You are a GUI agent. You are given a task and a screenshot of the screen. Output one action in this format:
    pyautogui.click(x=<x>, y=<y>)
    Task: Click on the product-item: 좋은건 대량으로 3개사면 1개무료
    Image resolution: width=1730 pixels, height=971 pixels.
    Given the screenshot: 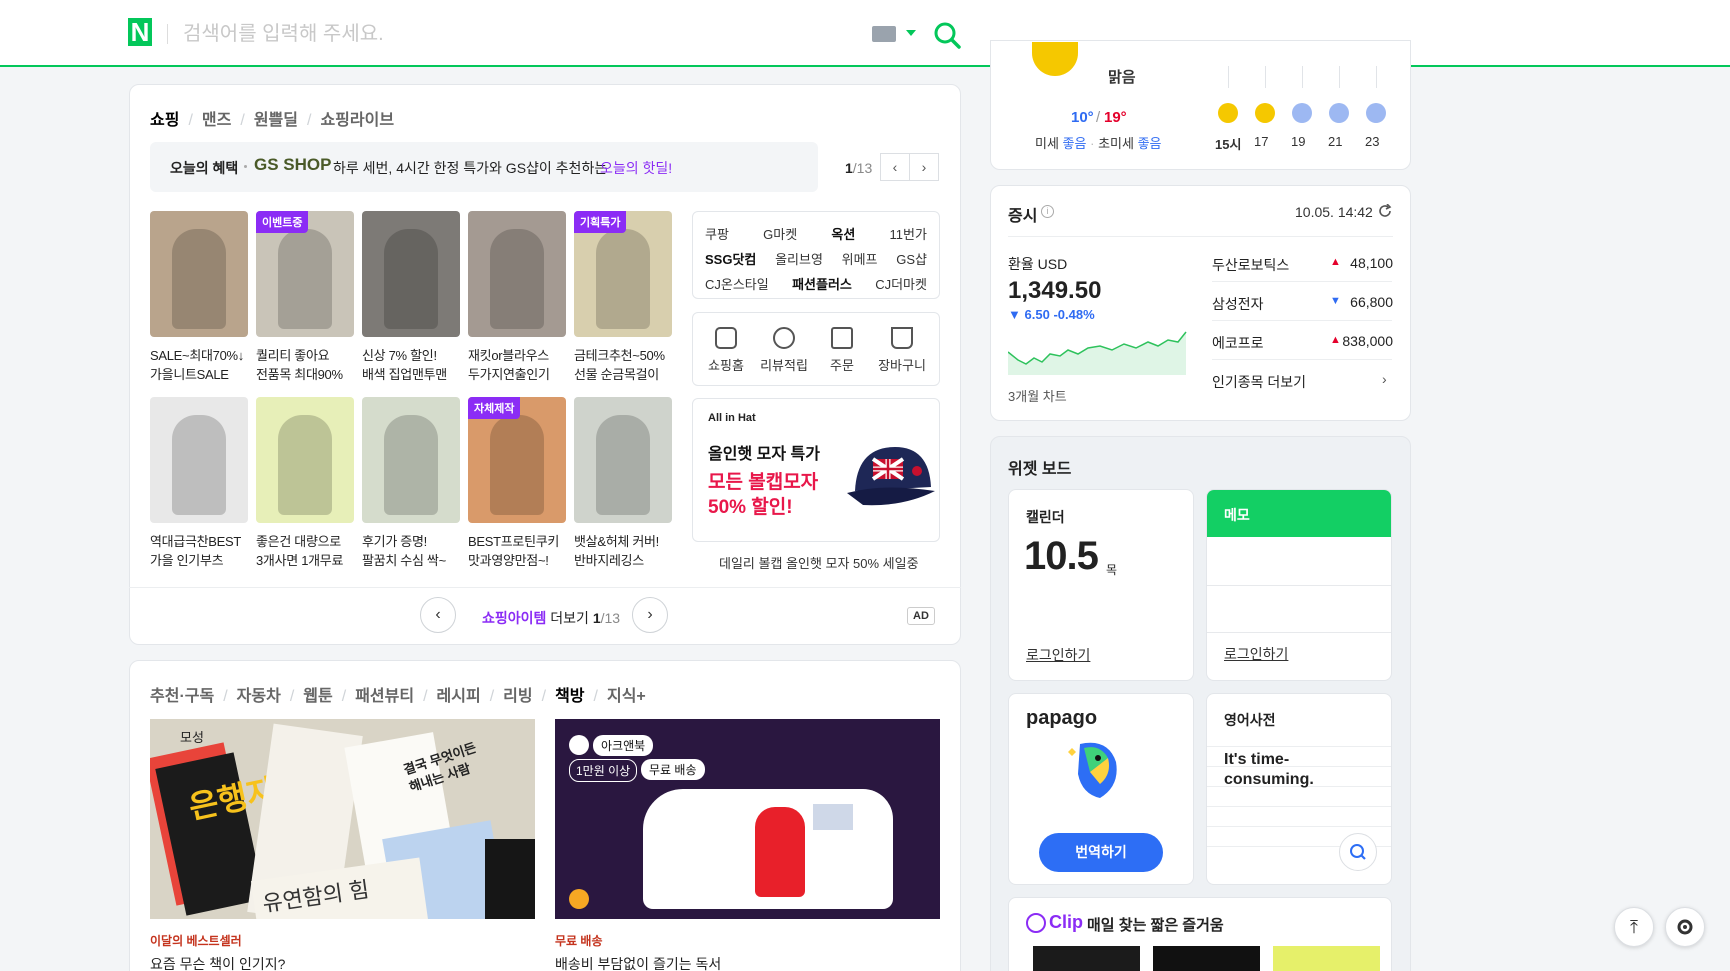 What is the action you would take?
    pyautogui.click(x=305, y=483)
    